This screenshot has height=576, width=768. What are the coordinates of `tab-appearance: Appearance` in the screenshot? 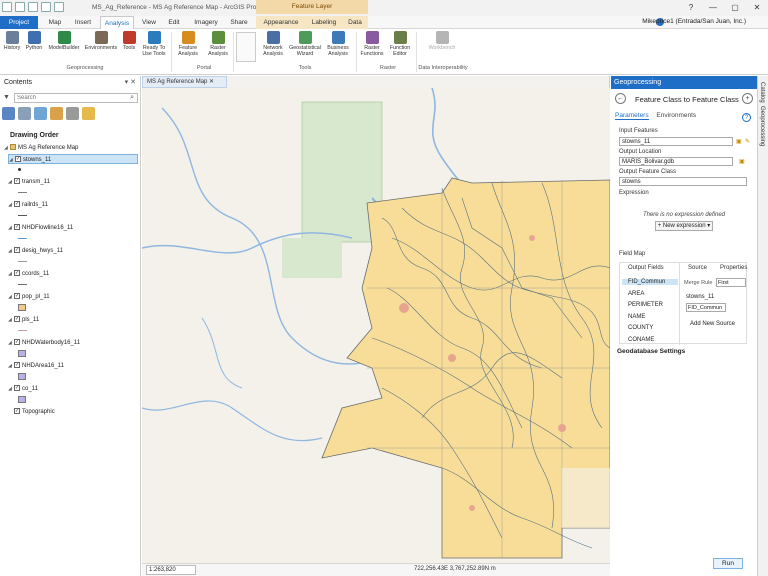 It's located at (281, 22).